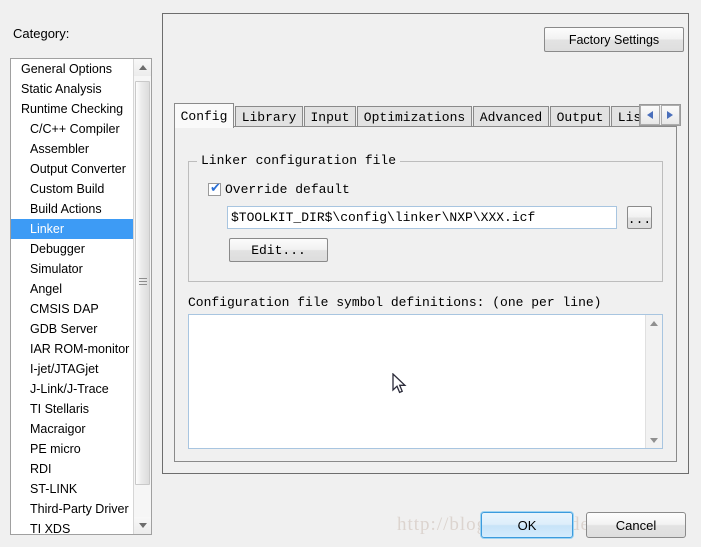 The width and height of the screenshot is (701, 547). I want to click on tab-scroll-right-button, so click(670, 115).